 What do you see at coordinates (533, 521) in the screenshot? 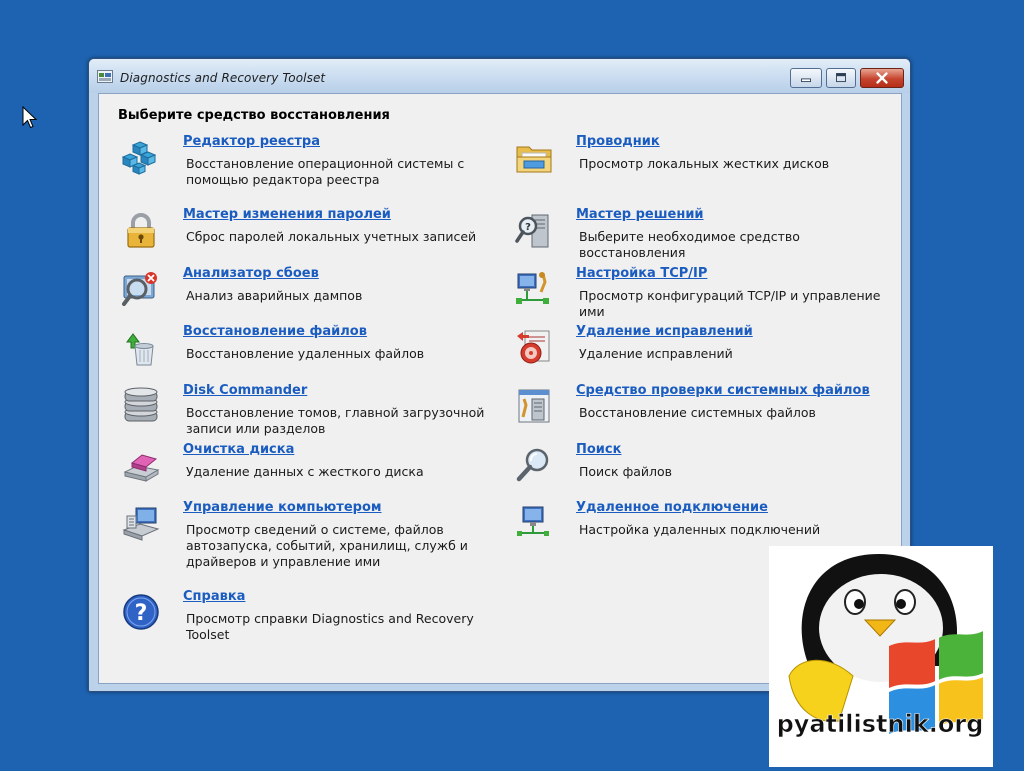
I see `remote-connection-icon` at bounding box center [533, 521].